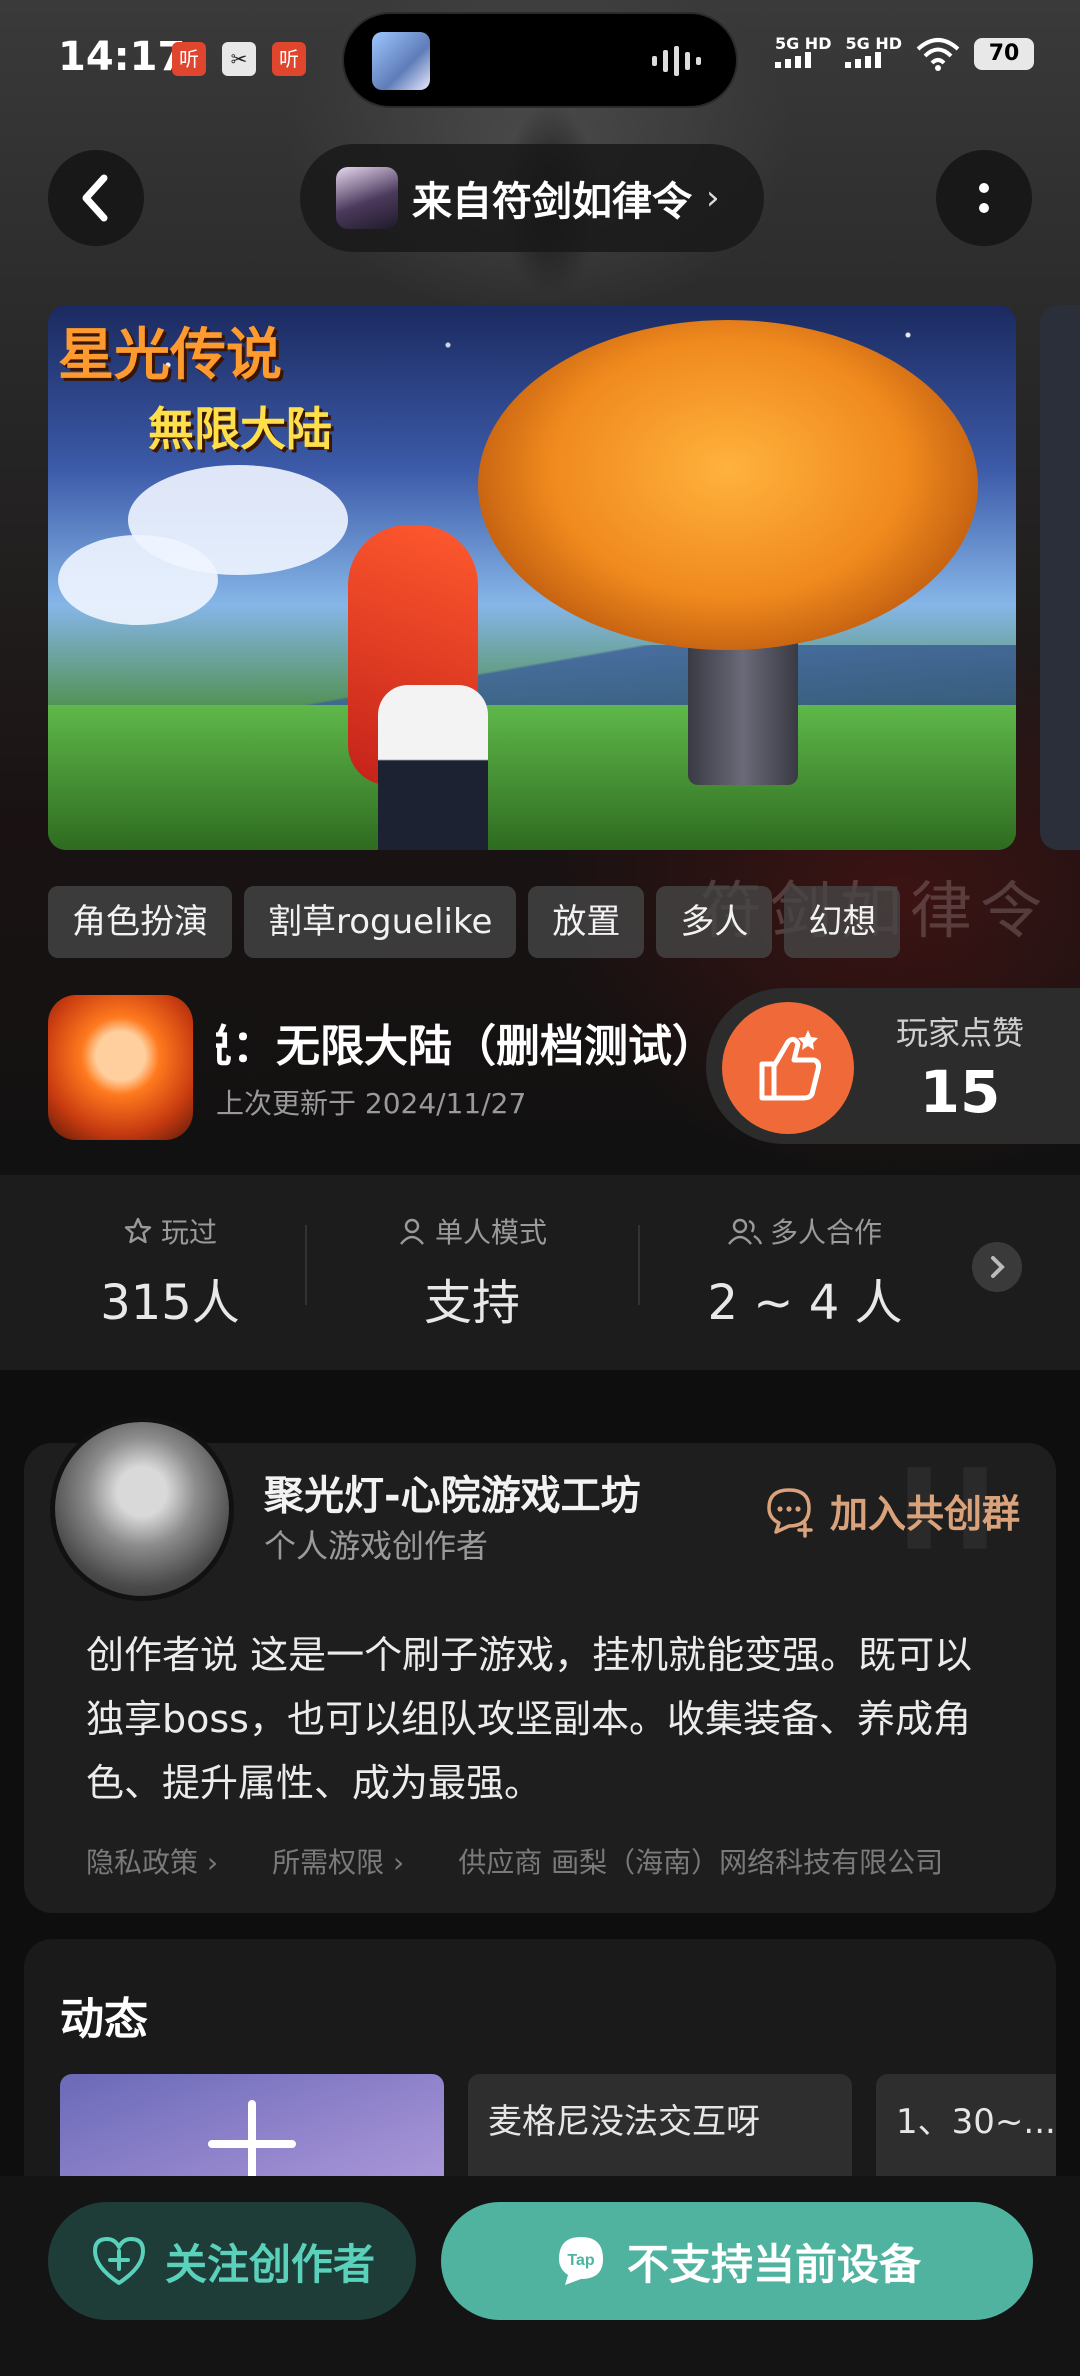 The image size is (1080, 2376). Describe the element at coordinates (472, 1272) in the screenshot. I see `stat-single-mode: 单人模式 支持` at that location.